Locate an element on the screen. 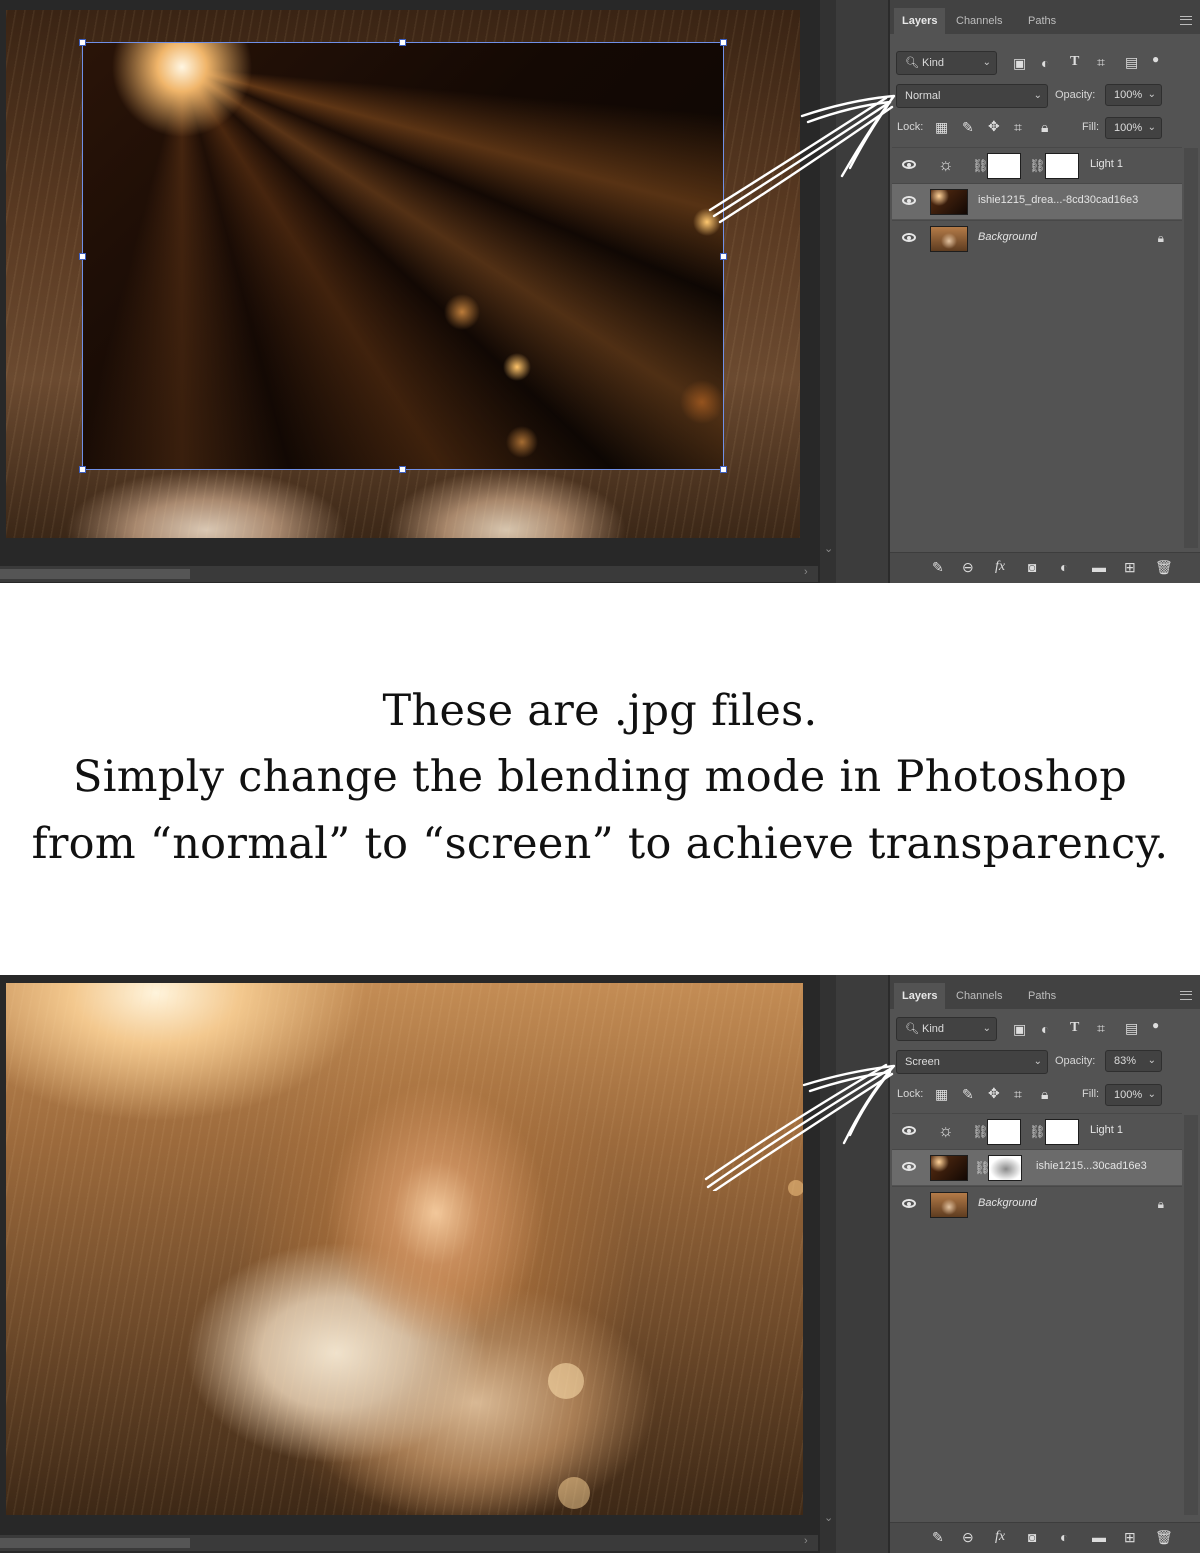 The height and width of the screenshot is (1553, 1200). opacity-input: 100% ⌄ is located at coordinates (1133, 95).